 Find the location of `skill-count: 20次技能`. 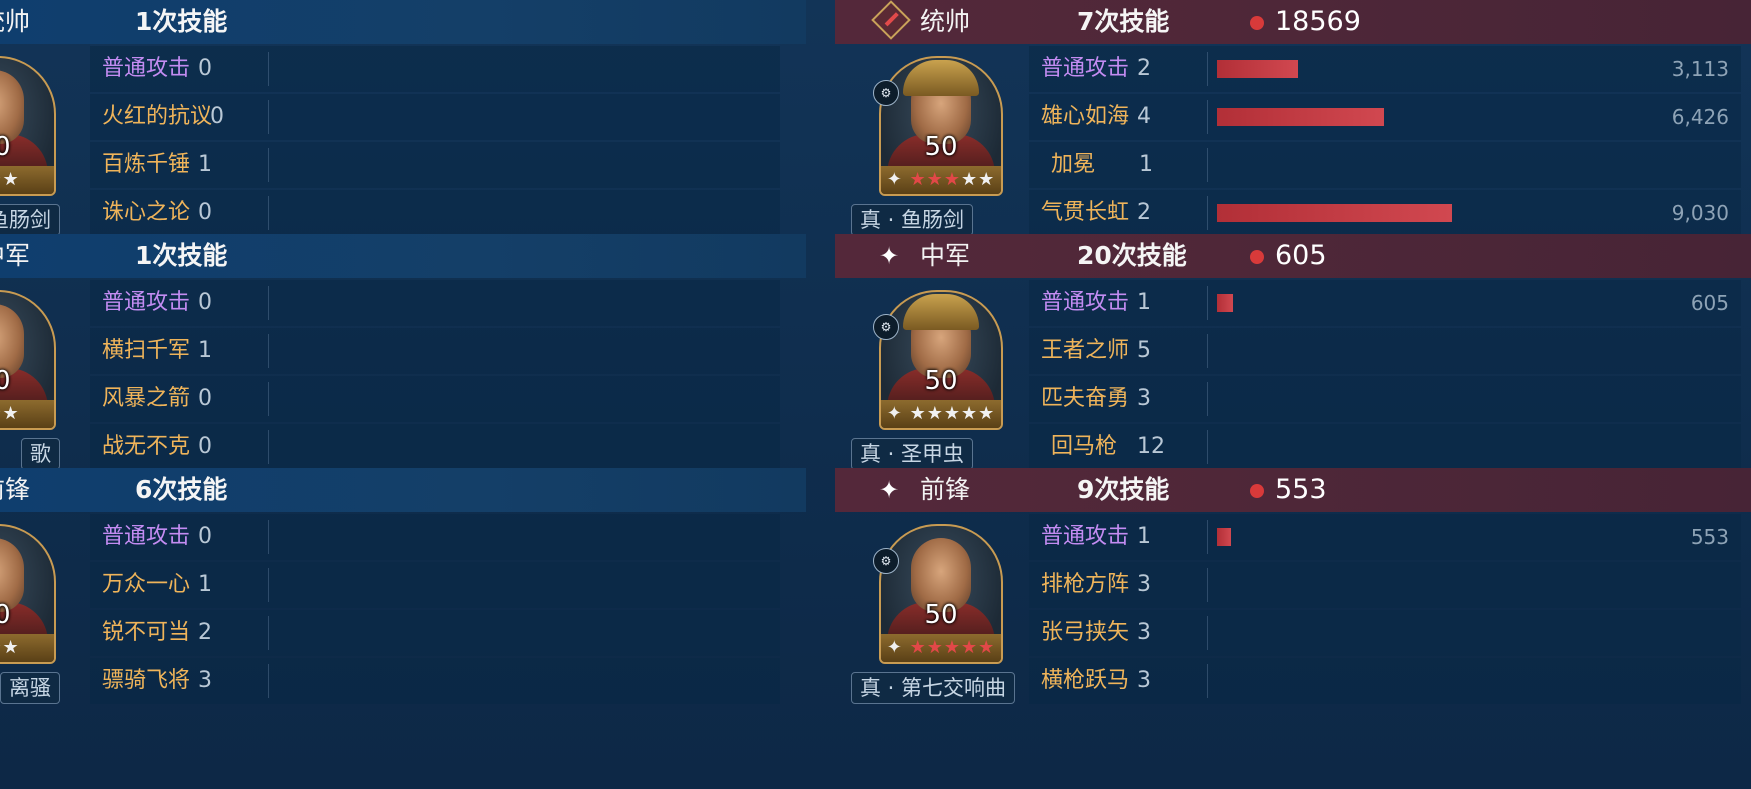

skill-count: 20次技能 is located at coordinates (1132, 255).